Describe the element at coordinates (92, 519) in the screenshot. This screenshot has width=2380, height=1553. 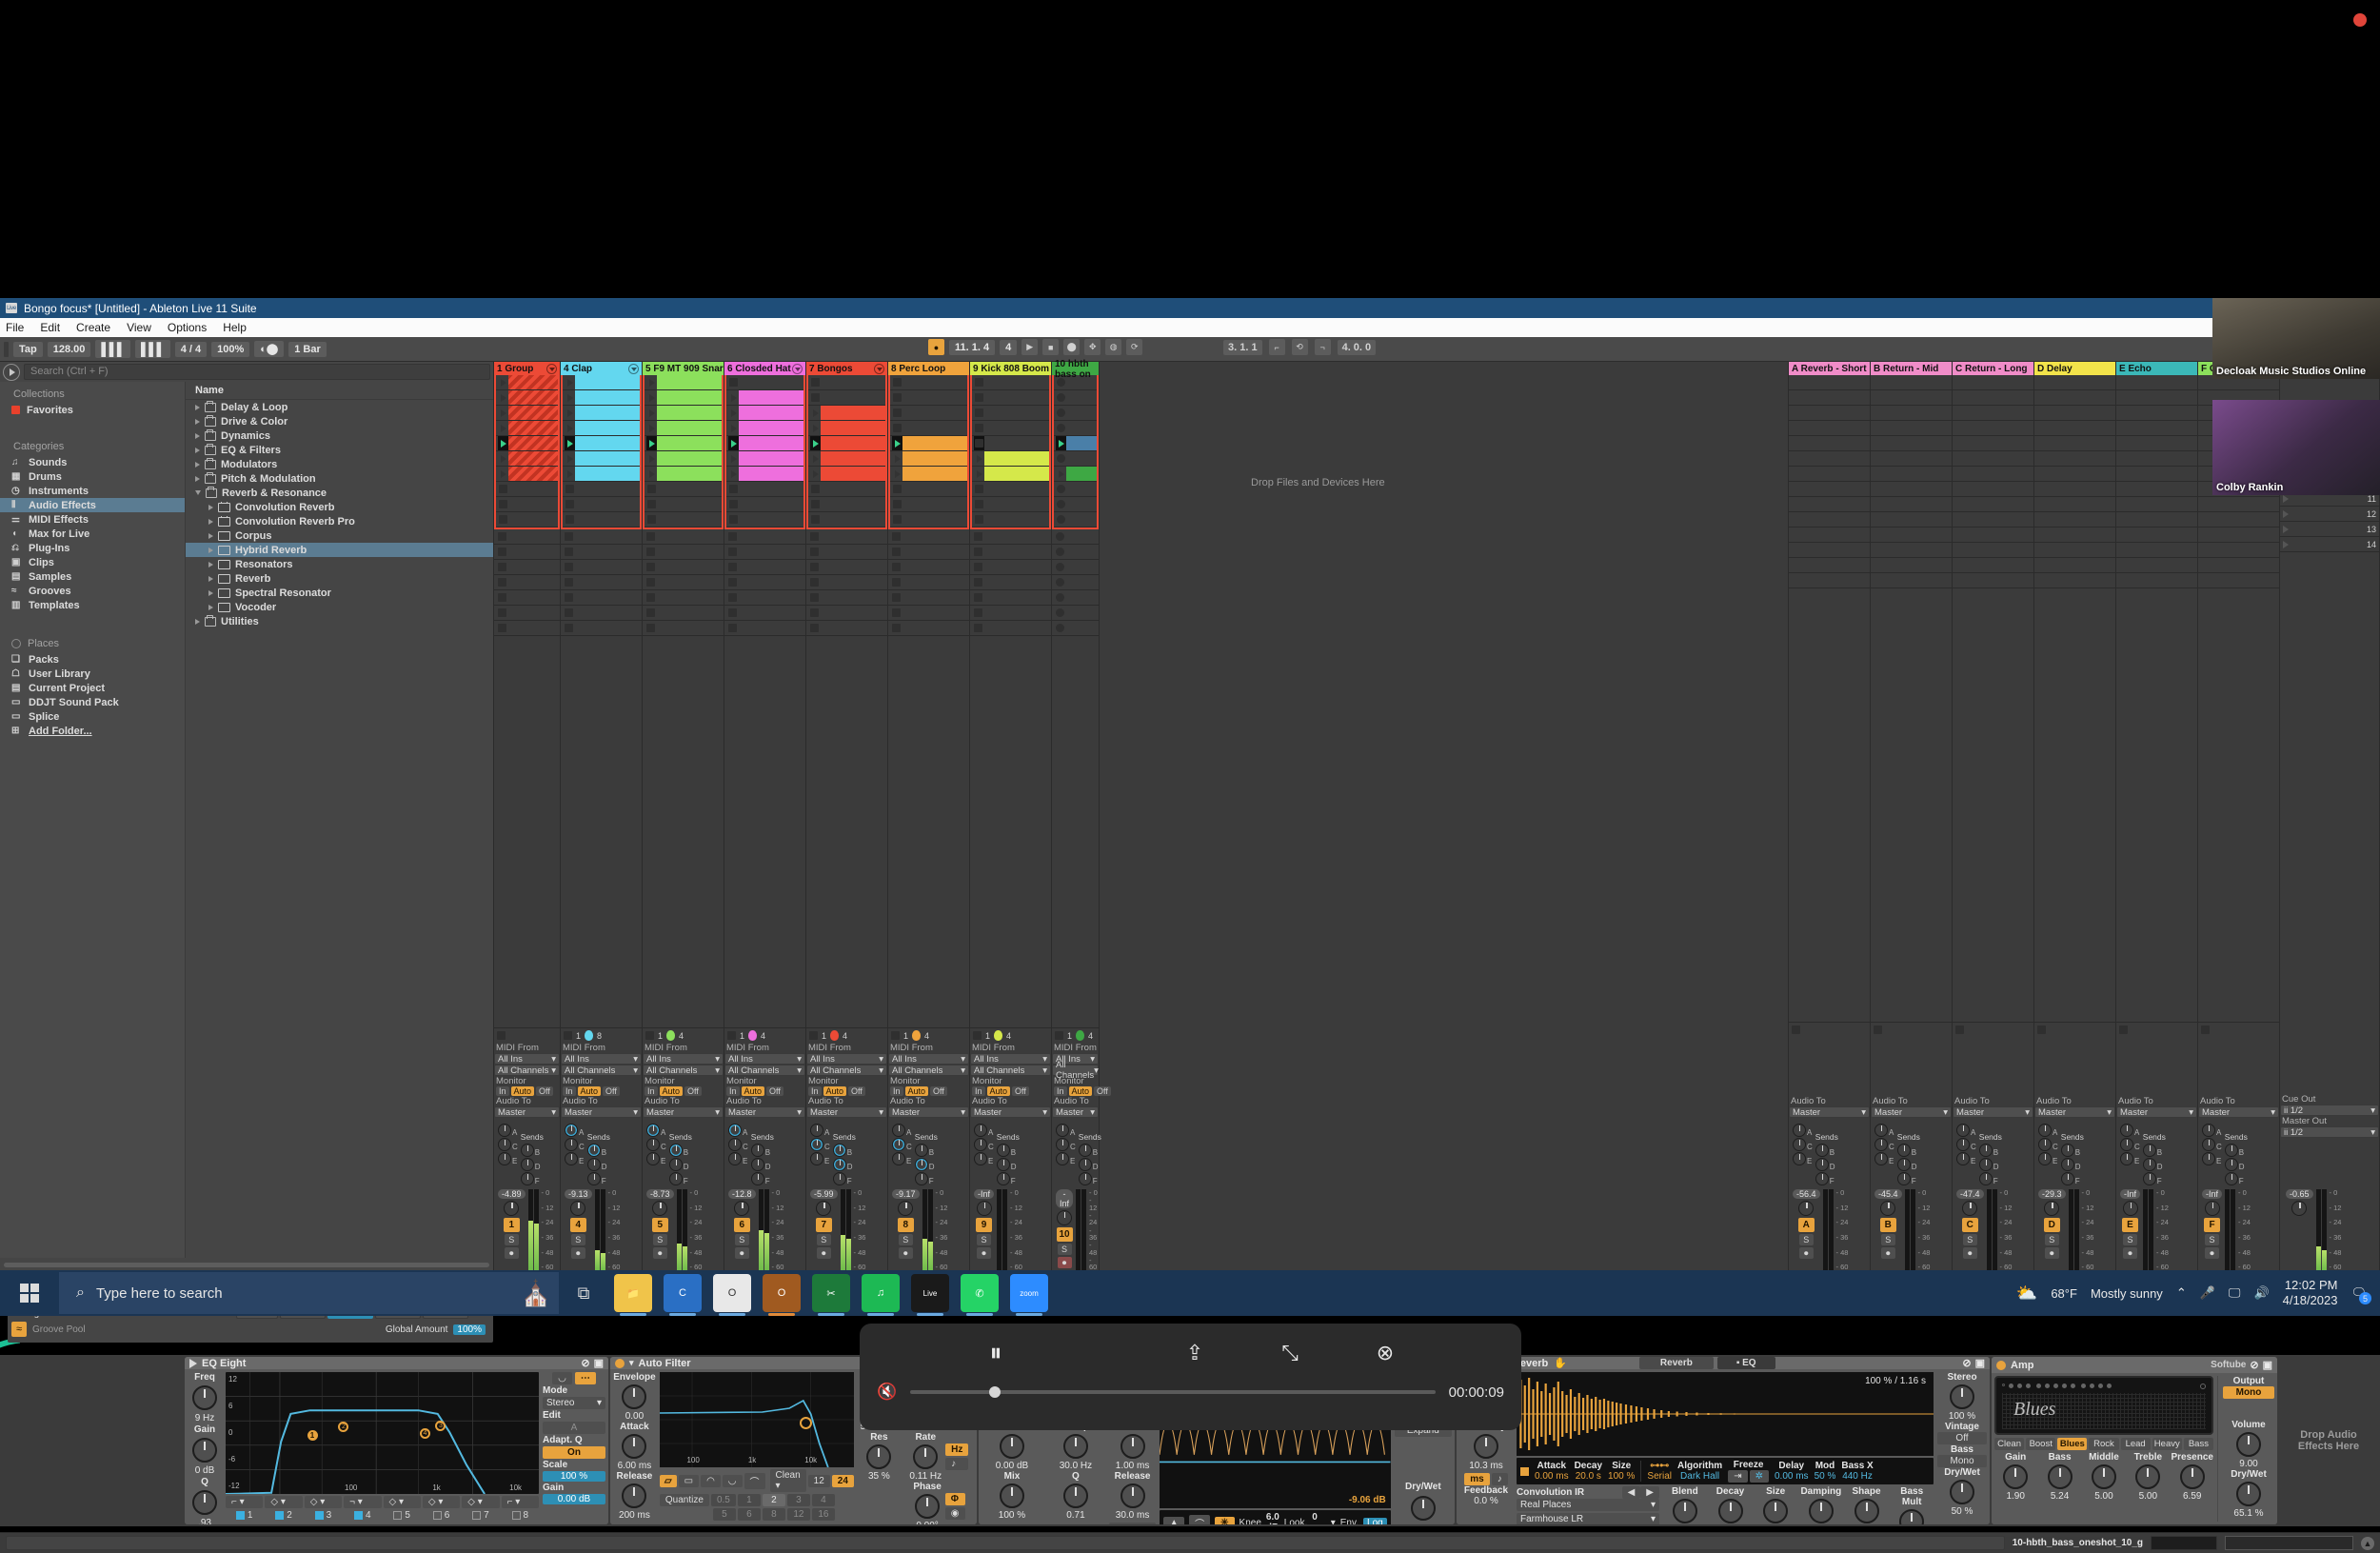
I see `sidebar-item-midi-effects: ⚌ MIDI Effects` at that location.